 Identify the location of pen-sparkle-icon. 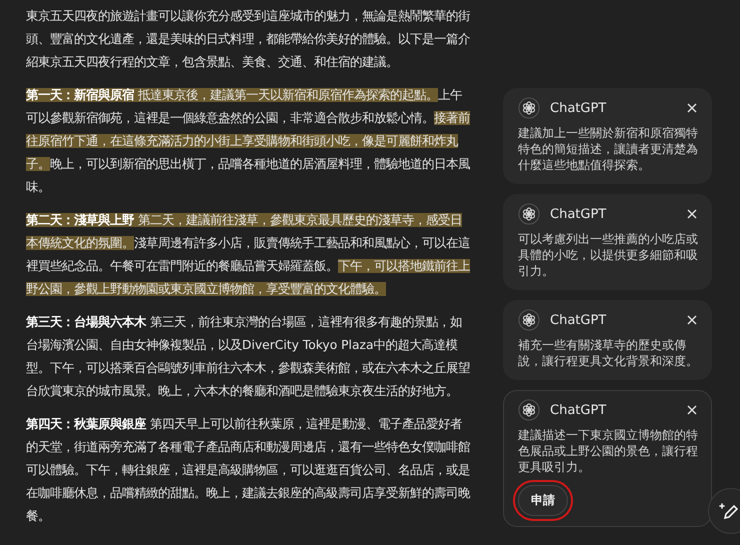
(729, 511).